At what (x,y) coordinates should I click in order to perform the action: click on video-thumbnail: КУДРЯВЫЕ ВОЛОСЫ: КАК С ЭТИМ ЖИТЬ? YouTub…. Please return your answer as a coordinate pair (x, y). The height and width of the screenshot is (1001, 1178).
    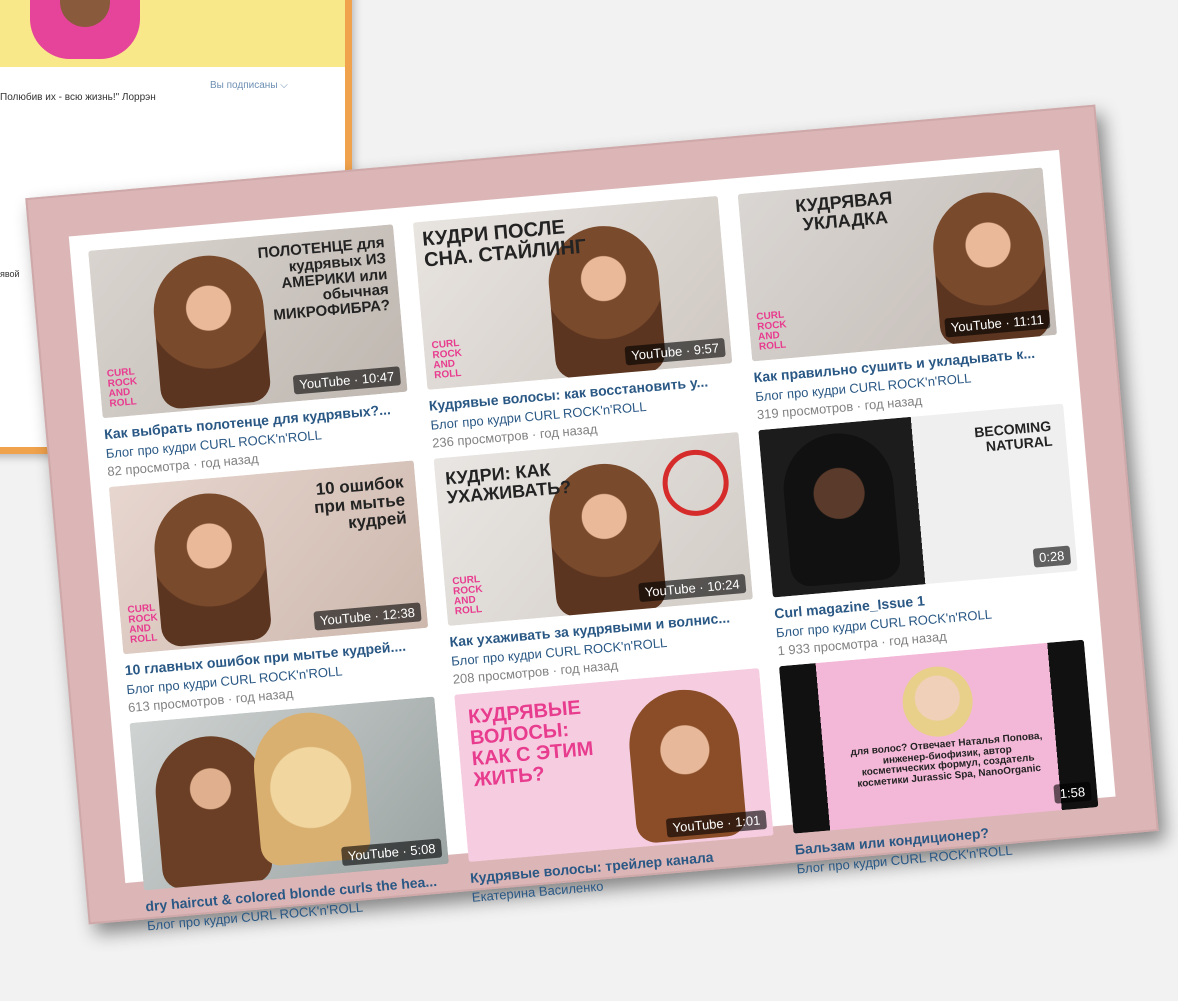
    Looking at the image, I should click on (614, 765).